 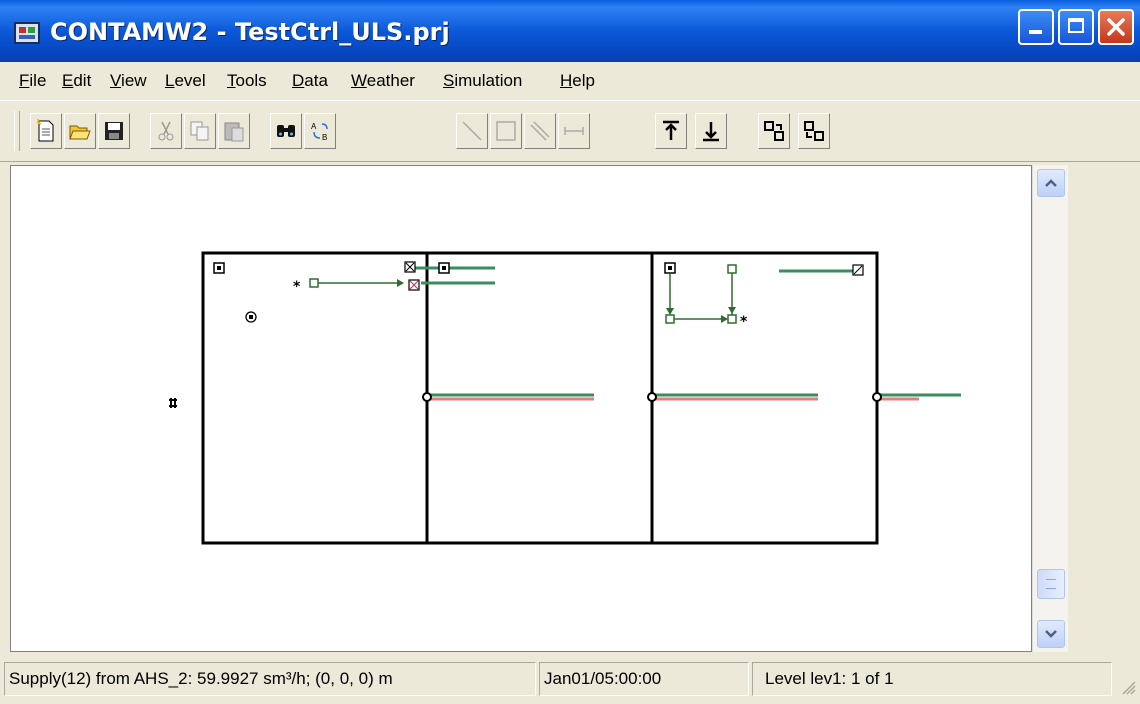 What do you see at coordinates (383, 81) in the screenshot?
I see `menu-weather: Weather` at bounding box center [383, 81].